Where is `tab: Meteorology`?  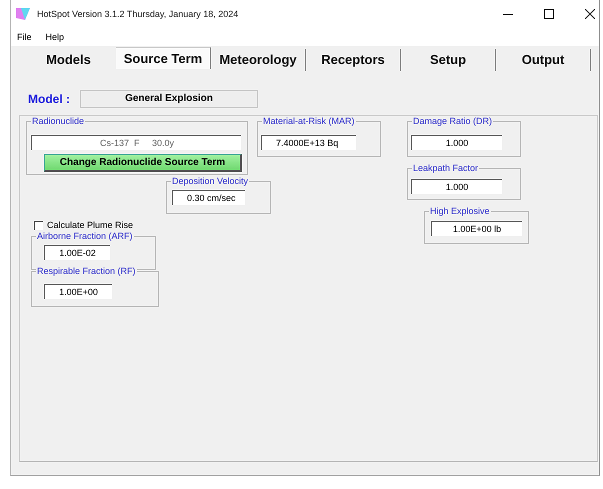
tab: Meteorology is located at coordinates (258, 60).